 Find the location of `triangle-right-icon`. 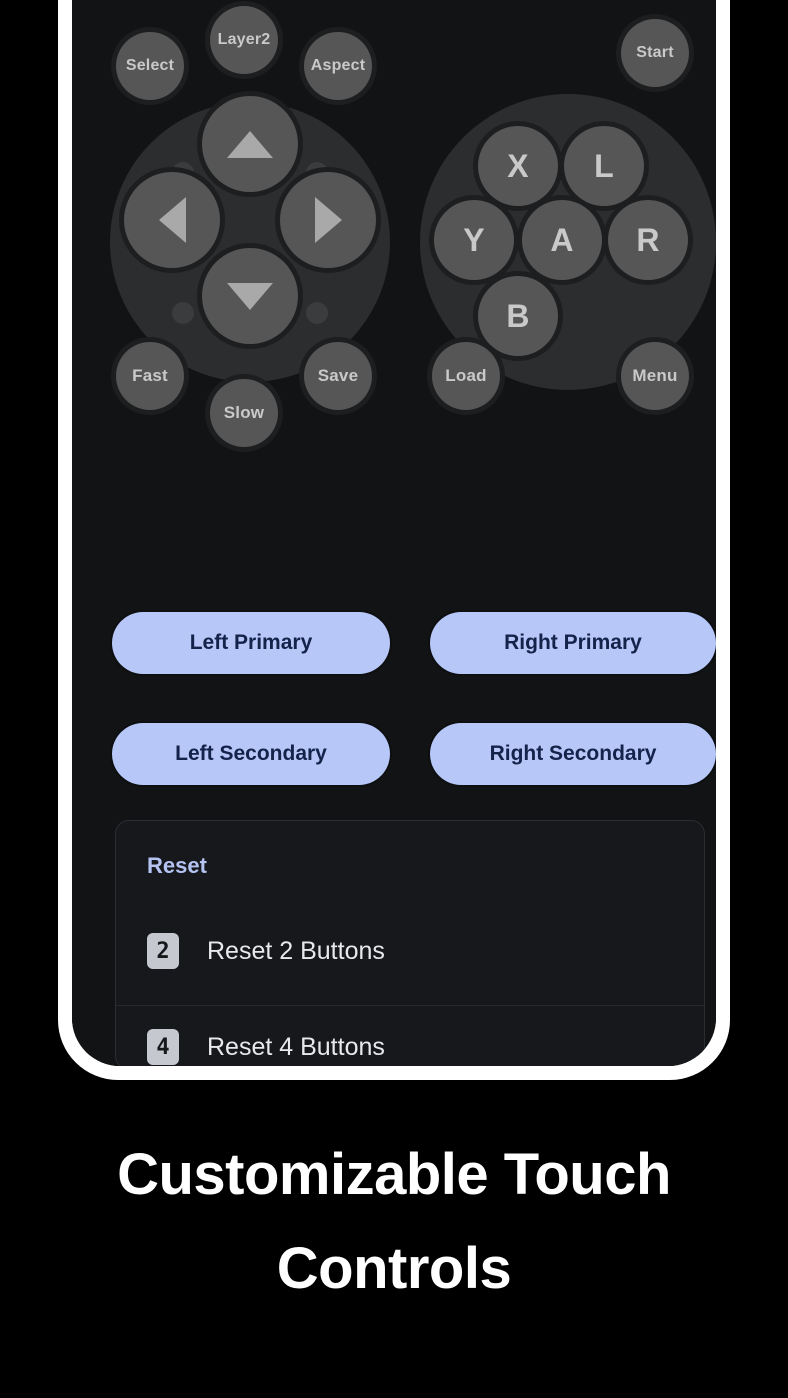

triangle-right-icon is located at coordinates (328, 220).